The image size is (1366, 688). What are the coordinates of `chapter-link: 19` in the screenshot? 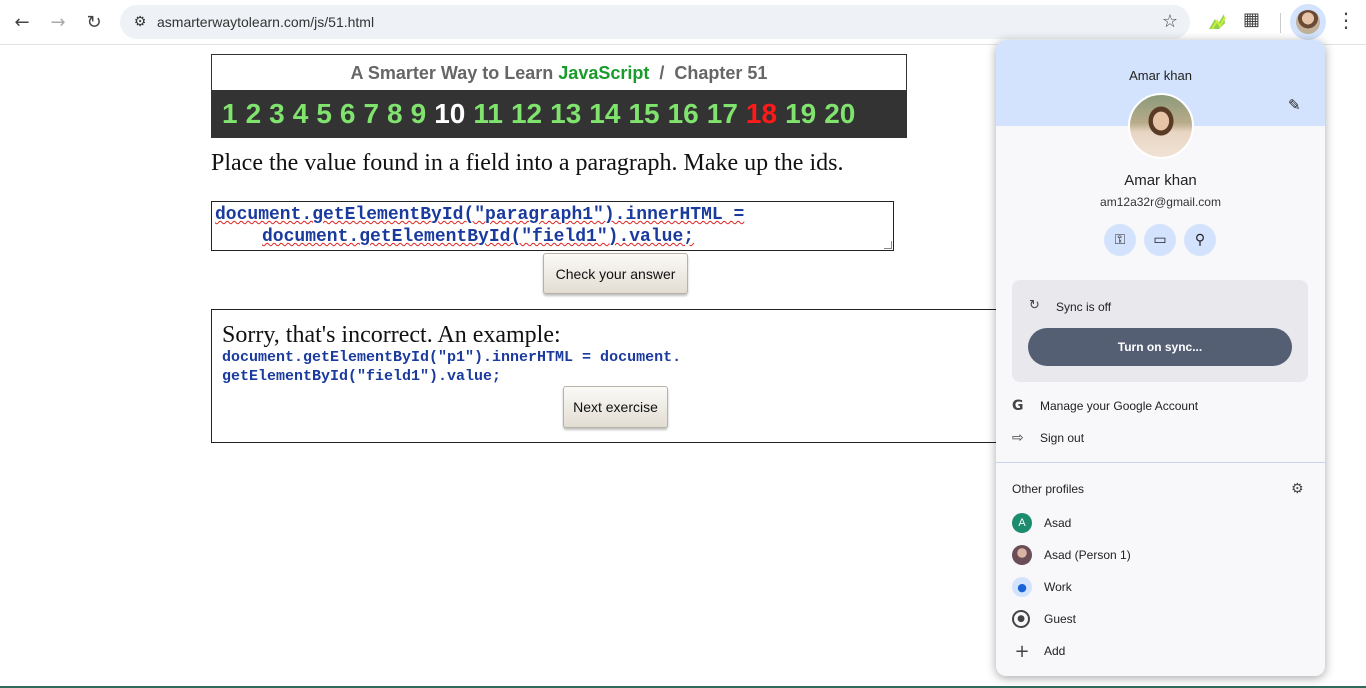 It's located at (800, 114).